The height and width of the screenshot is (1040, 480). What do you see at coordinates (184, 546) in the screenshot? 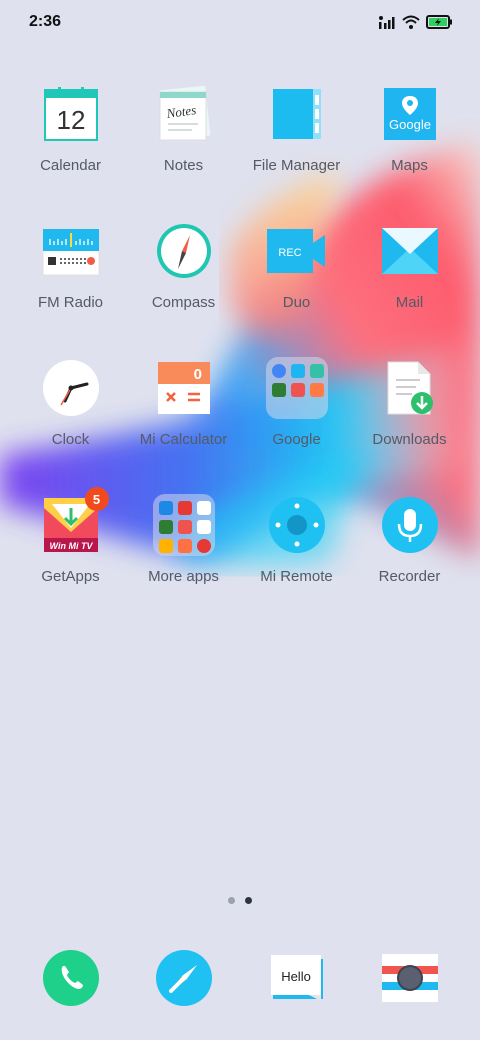
I see `plant-mini-icon` at bounding box center [184, 546].